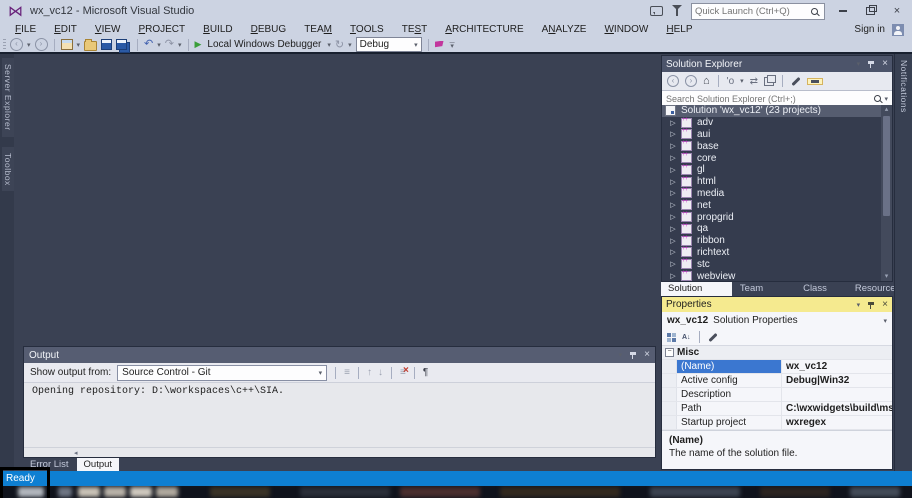 This screenshot has width=912, height=498. Describe the element at coordinates (730, 81) in the screenshot. I see `pending-changes-filter-icon: 'o` at that location.